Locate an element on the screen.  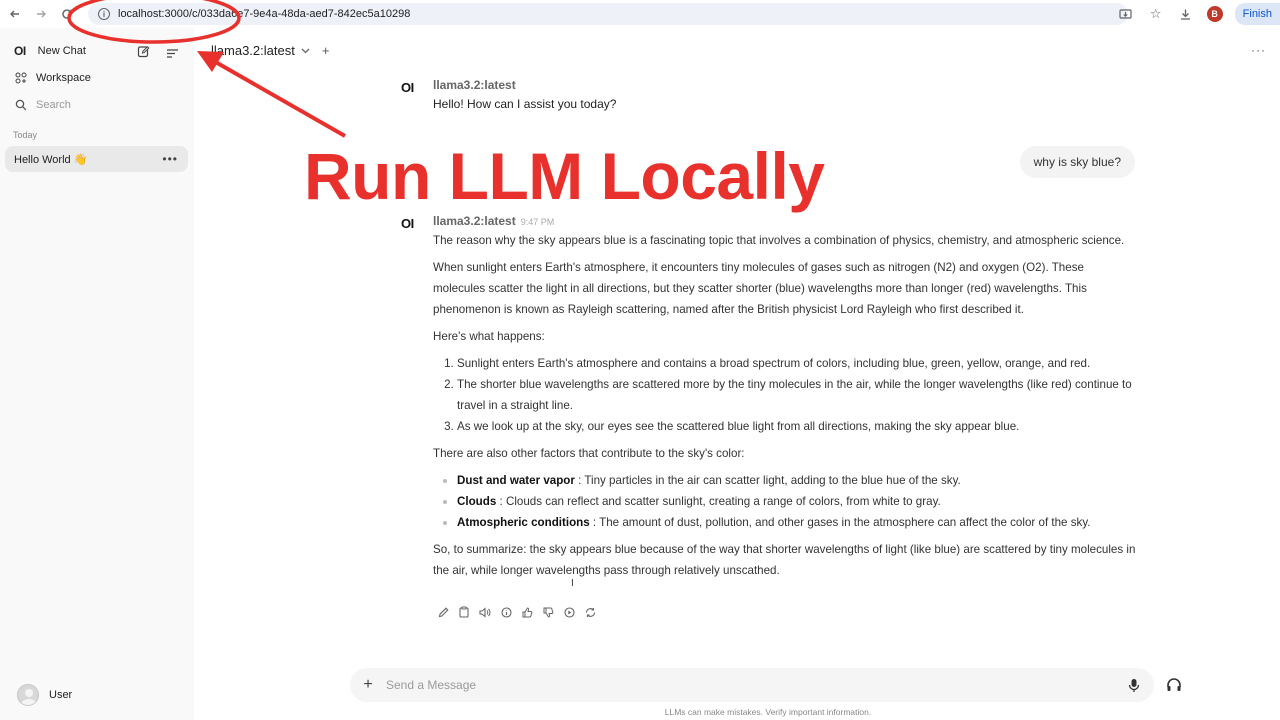
workspace-row: Workspace is located at coordinates (52, 78).